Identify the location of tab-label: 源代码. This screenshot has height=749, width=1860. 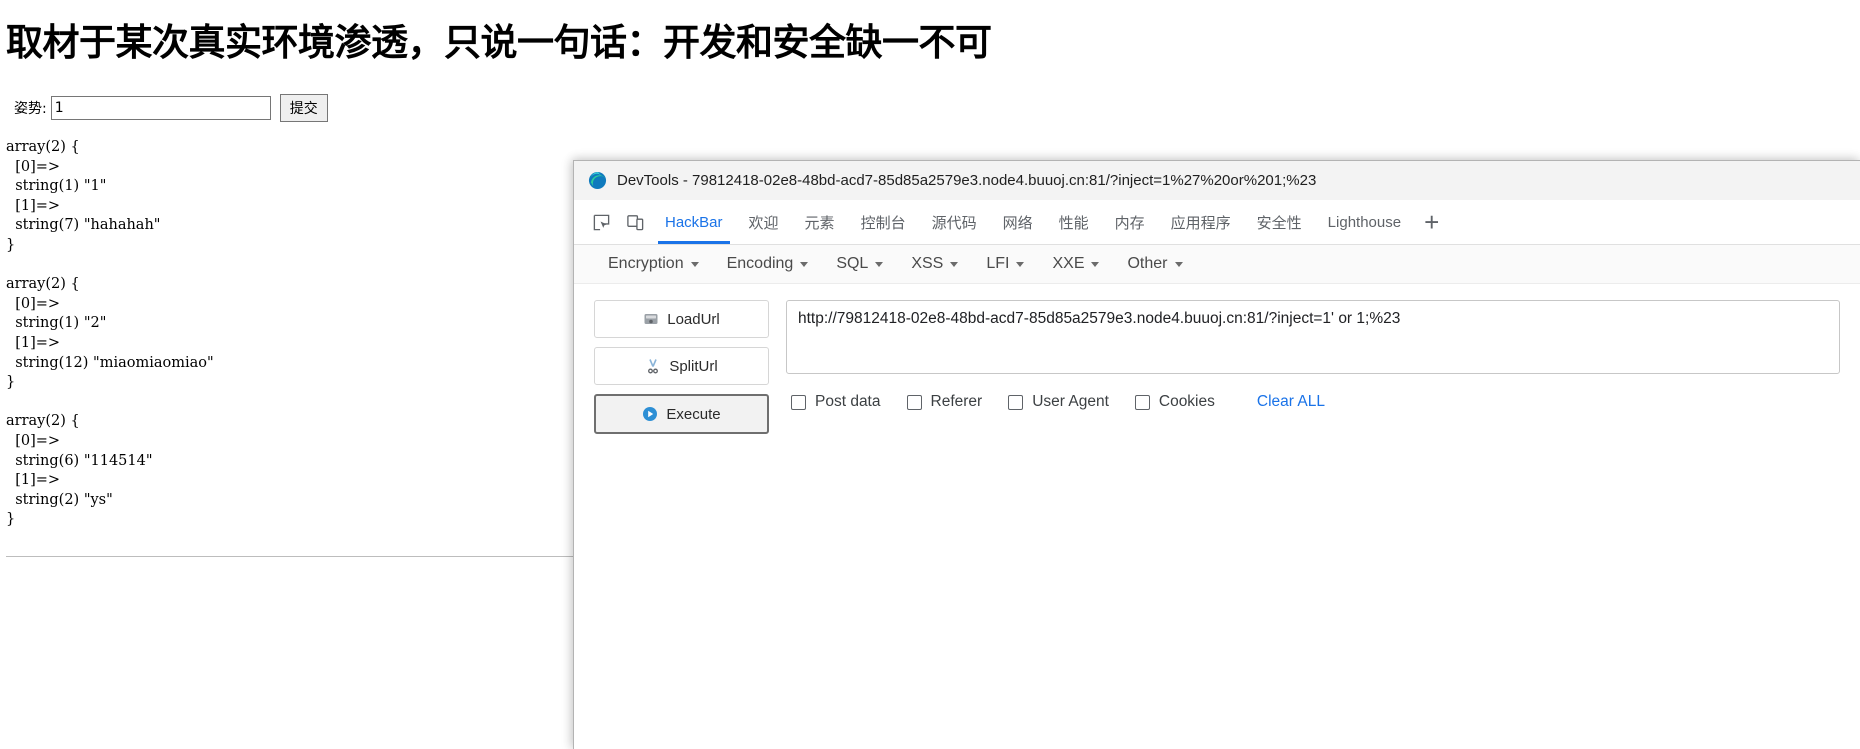
(954, 223).